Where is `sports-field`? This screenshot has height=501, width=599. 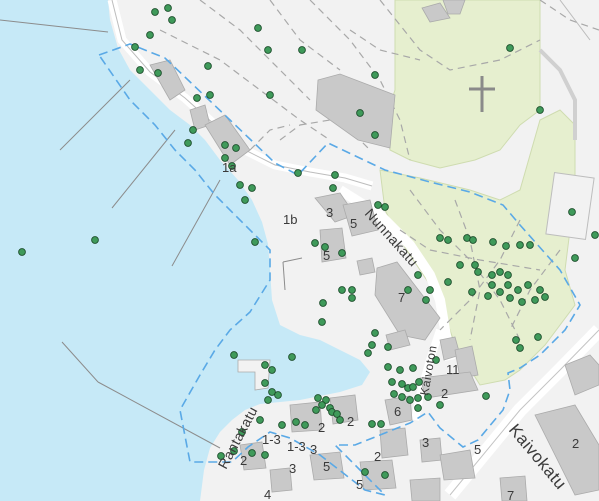
sports-field is located at coordinates (570, 206).